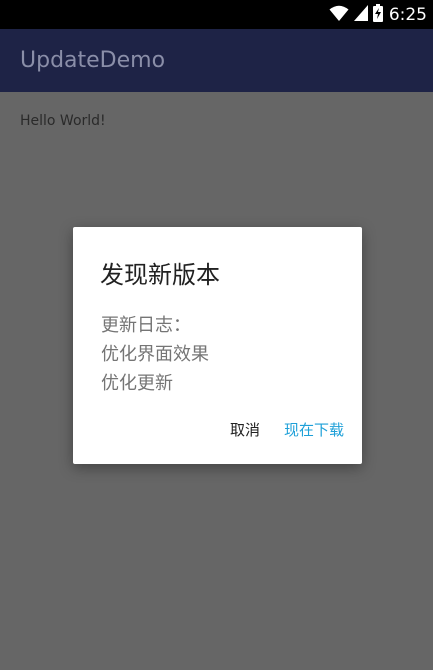 This screenshot has width=433, height=670. I want to click on changelog-item: 优化更新, so click(137, 383).